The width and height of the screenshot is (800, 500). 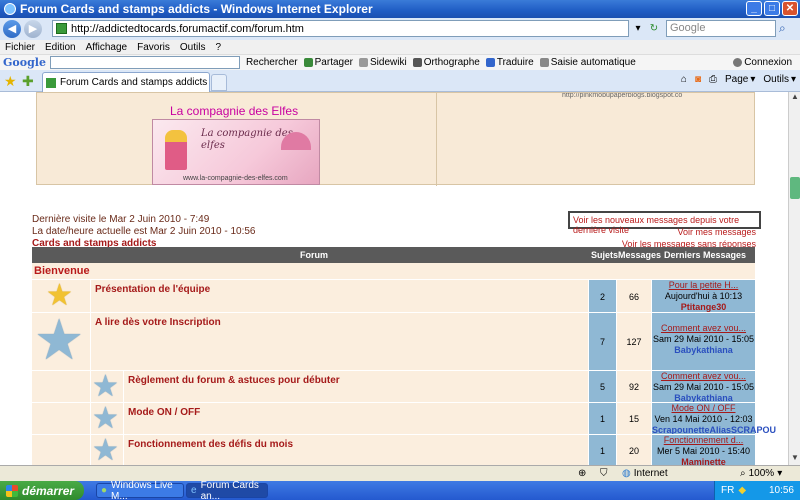 I want to click on last-post-user: Babykathiana, so click(x=703, y=350).